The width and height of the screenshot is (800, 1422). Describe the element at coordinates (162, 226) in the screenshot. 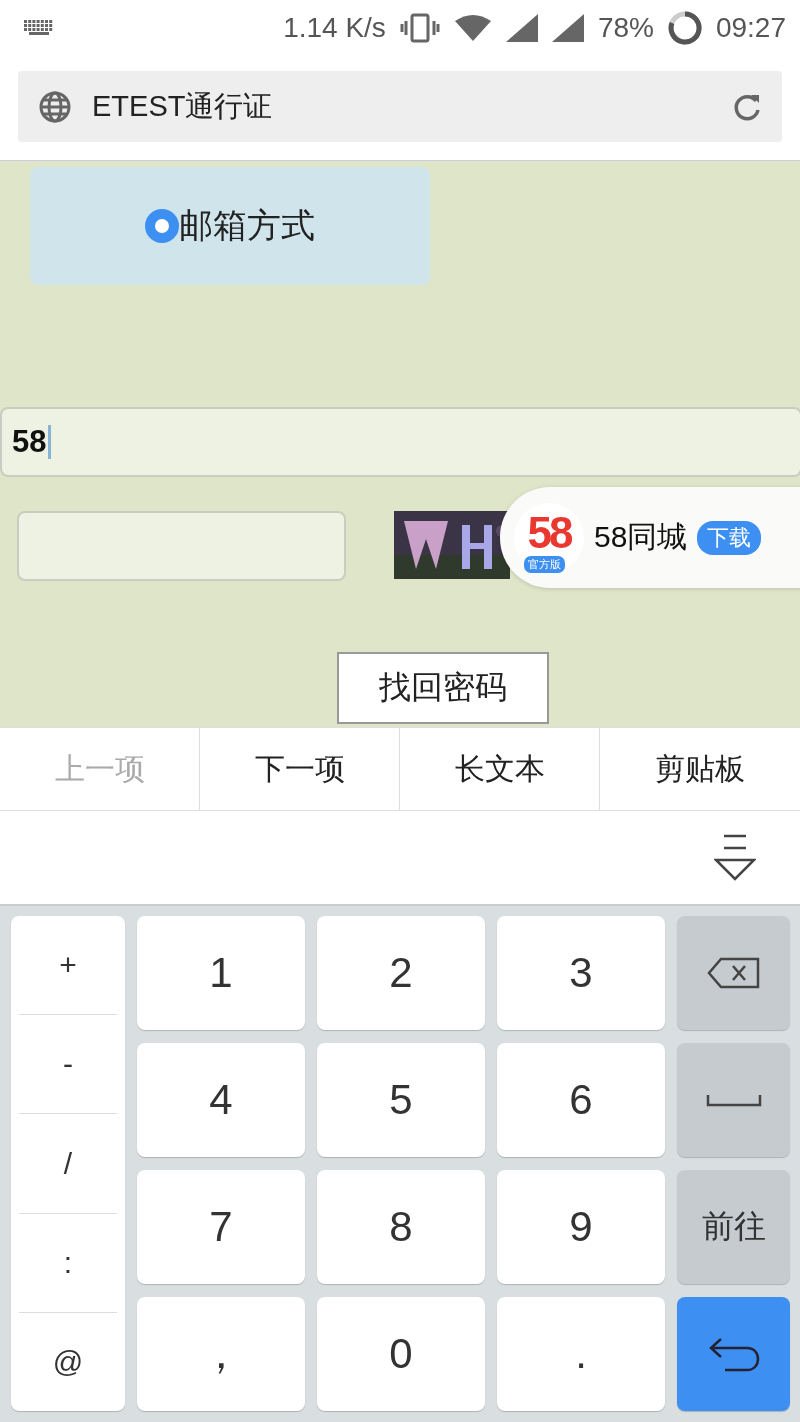

I see `radio-icon` at that location.